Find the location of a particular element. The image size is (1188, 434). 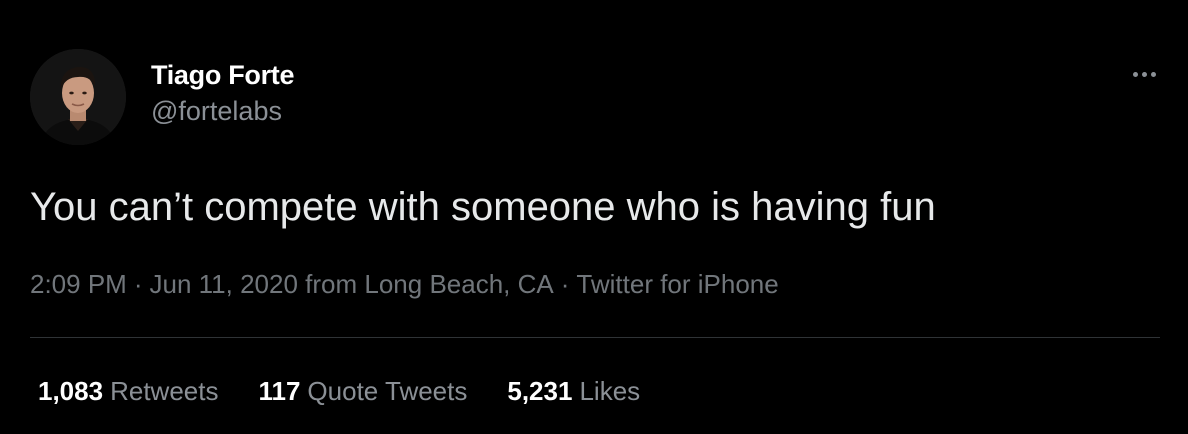

more-horizontal-icon is located at coordinates (1135, 74).